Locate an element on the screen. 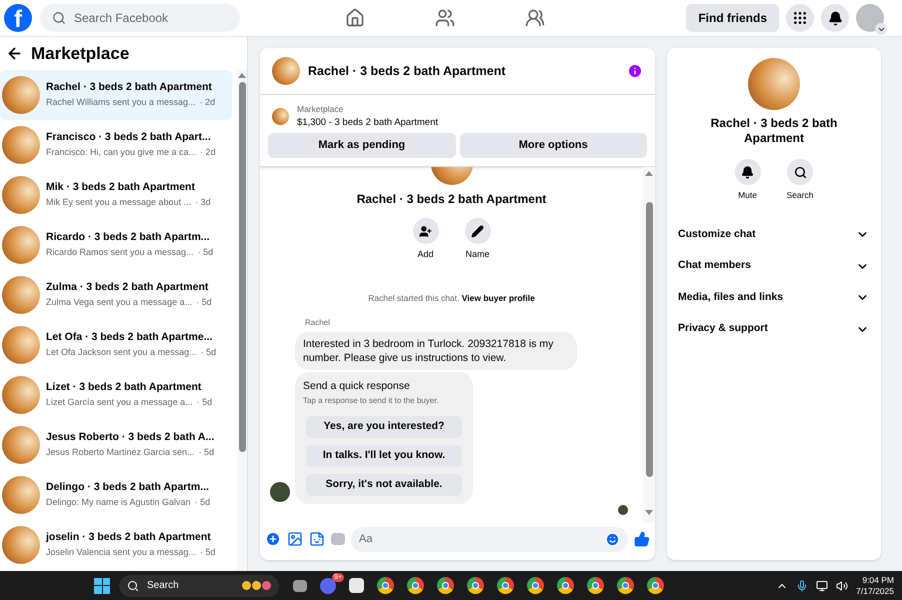 This screenshot has width=902, height=600. home-icon is located at coordinates (355, 18).